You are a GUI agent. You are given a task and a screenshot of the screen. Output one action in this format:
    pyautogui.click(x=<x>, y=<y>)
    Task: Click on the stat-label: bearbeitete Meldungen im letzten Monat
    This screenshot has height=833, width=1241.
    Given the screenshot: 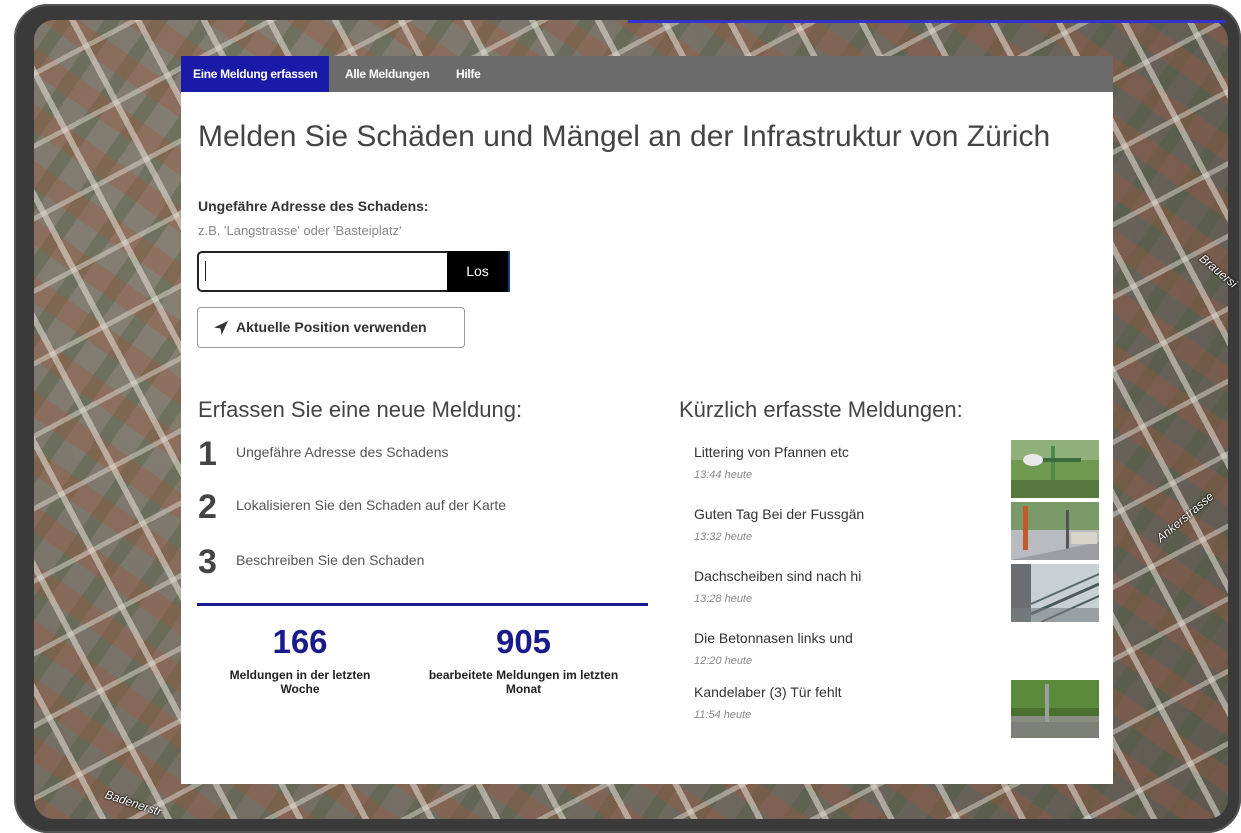 What is the action you would take?
    pyautogui.click(x=523, y=682)
    